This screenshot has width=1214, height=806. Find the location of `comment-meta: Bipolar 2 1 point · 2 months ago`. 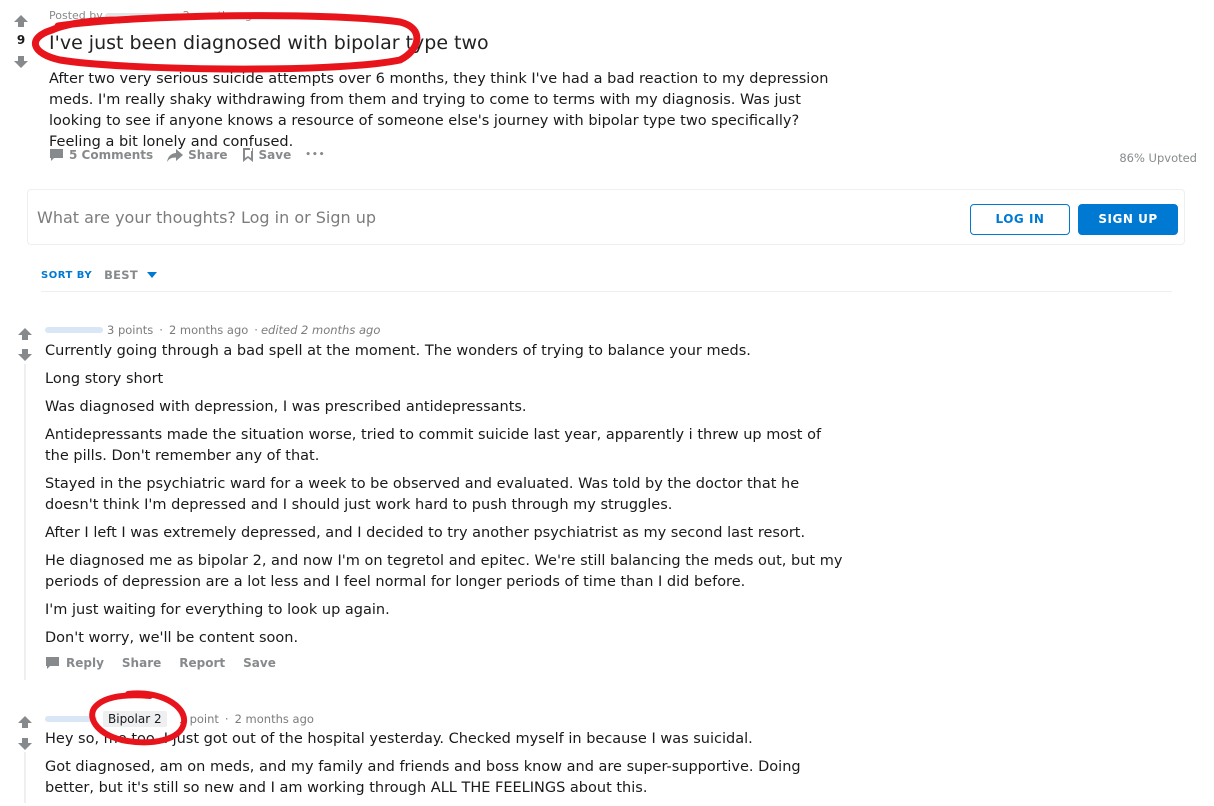

comment-meta: Bipolar 2 1 point · 2 months ago is located at coordinates (179, 719).